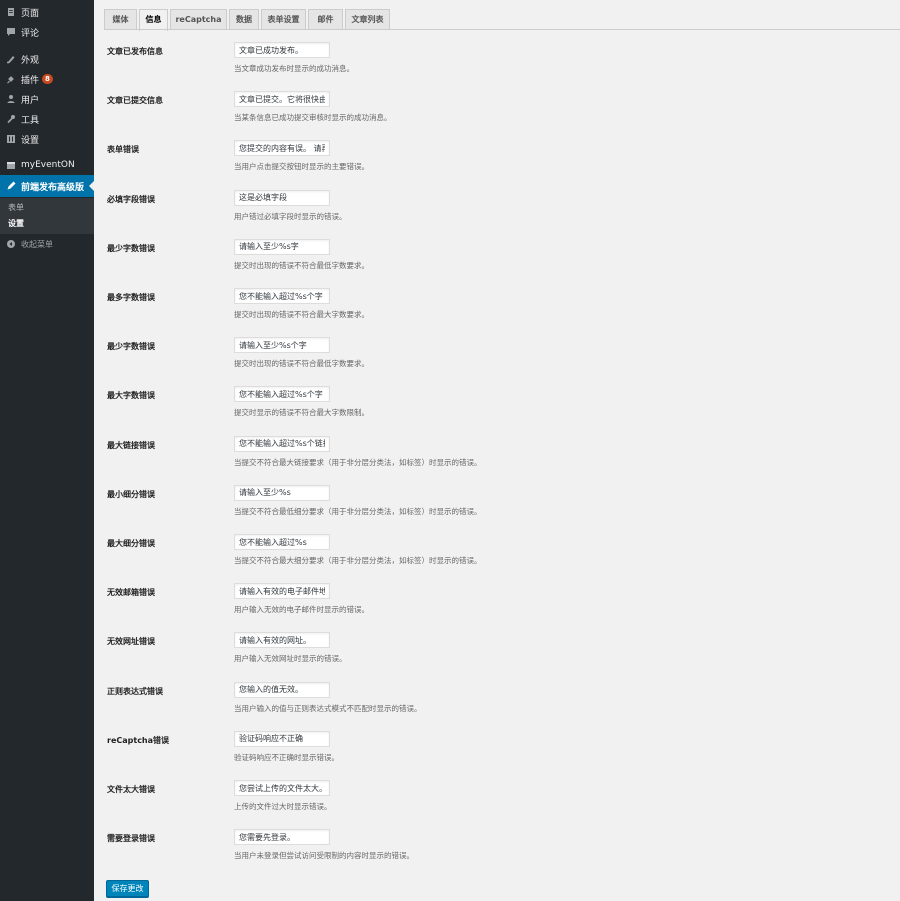  Describe the element at coordinates (11, 99) in the screenshot. I see `users-icon` at that location.